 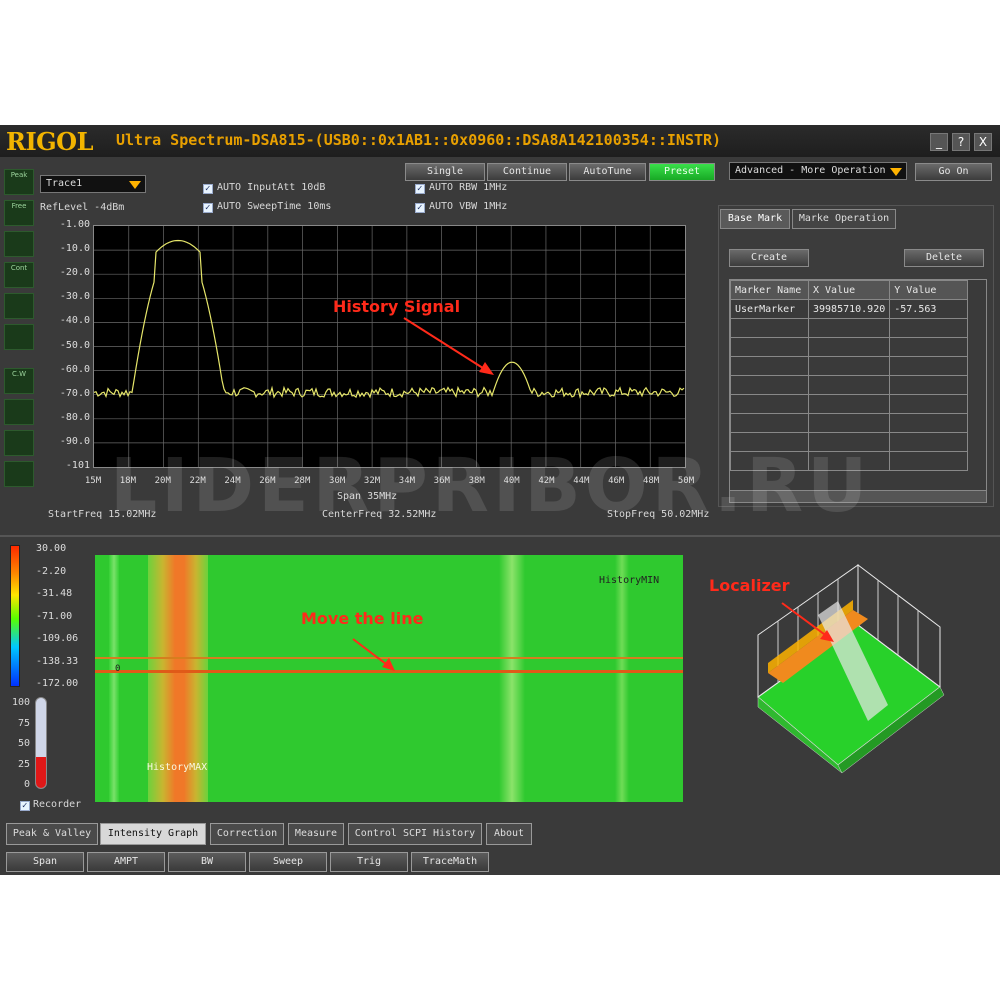 What do you see at coordinates (420, 189) in the screenshot?
I see `auto-rbw-checkbox` at bounding box center [420, 189].